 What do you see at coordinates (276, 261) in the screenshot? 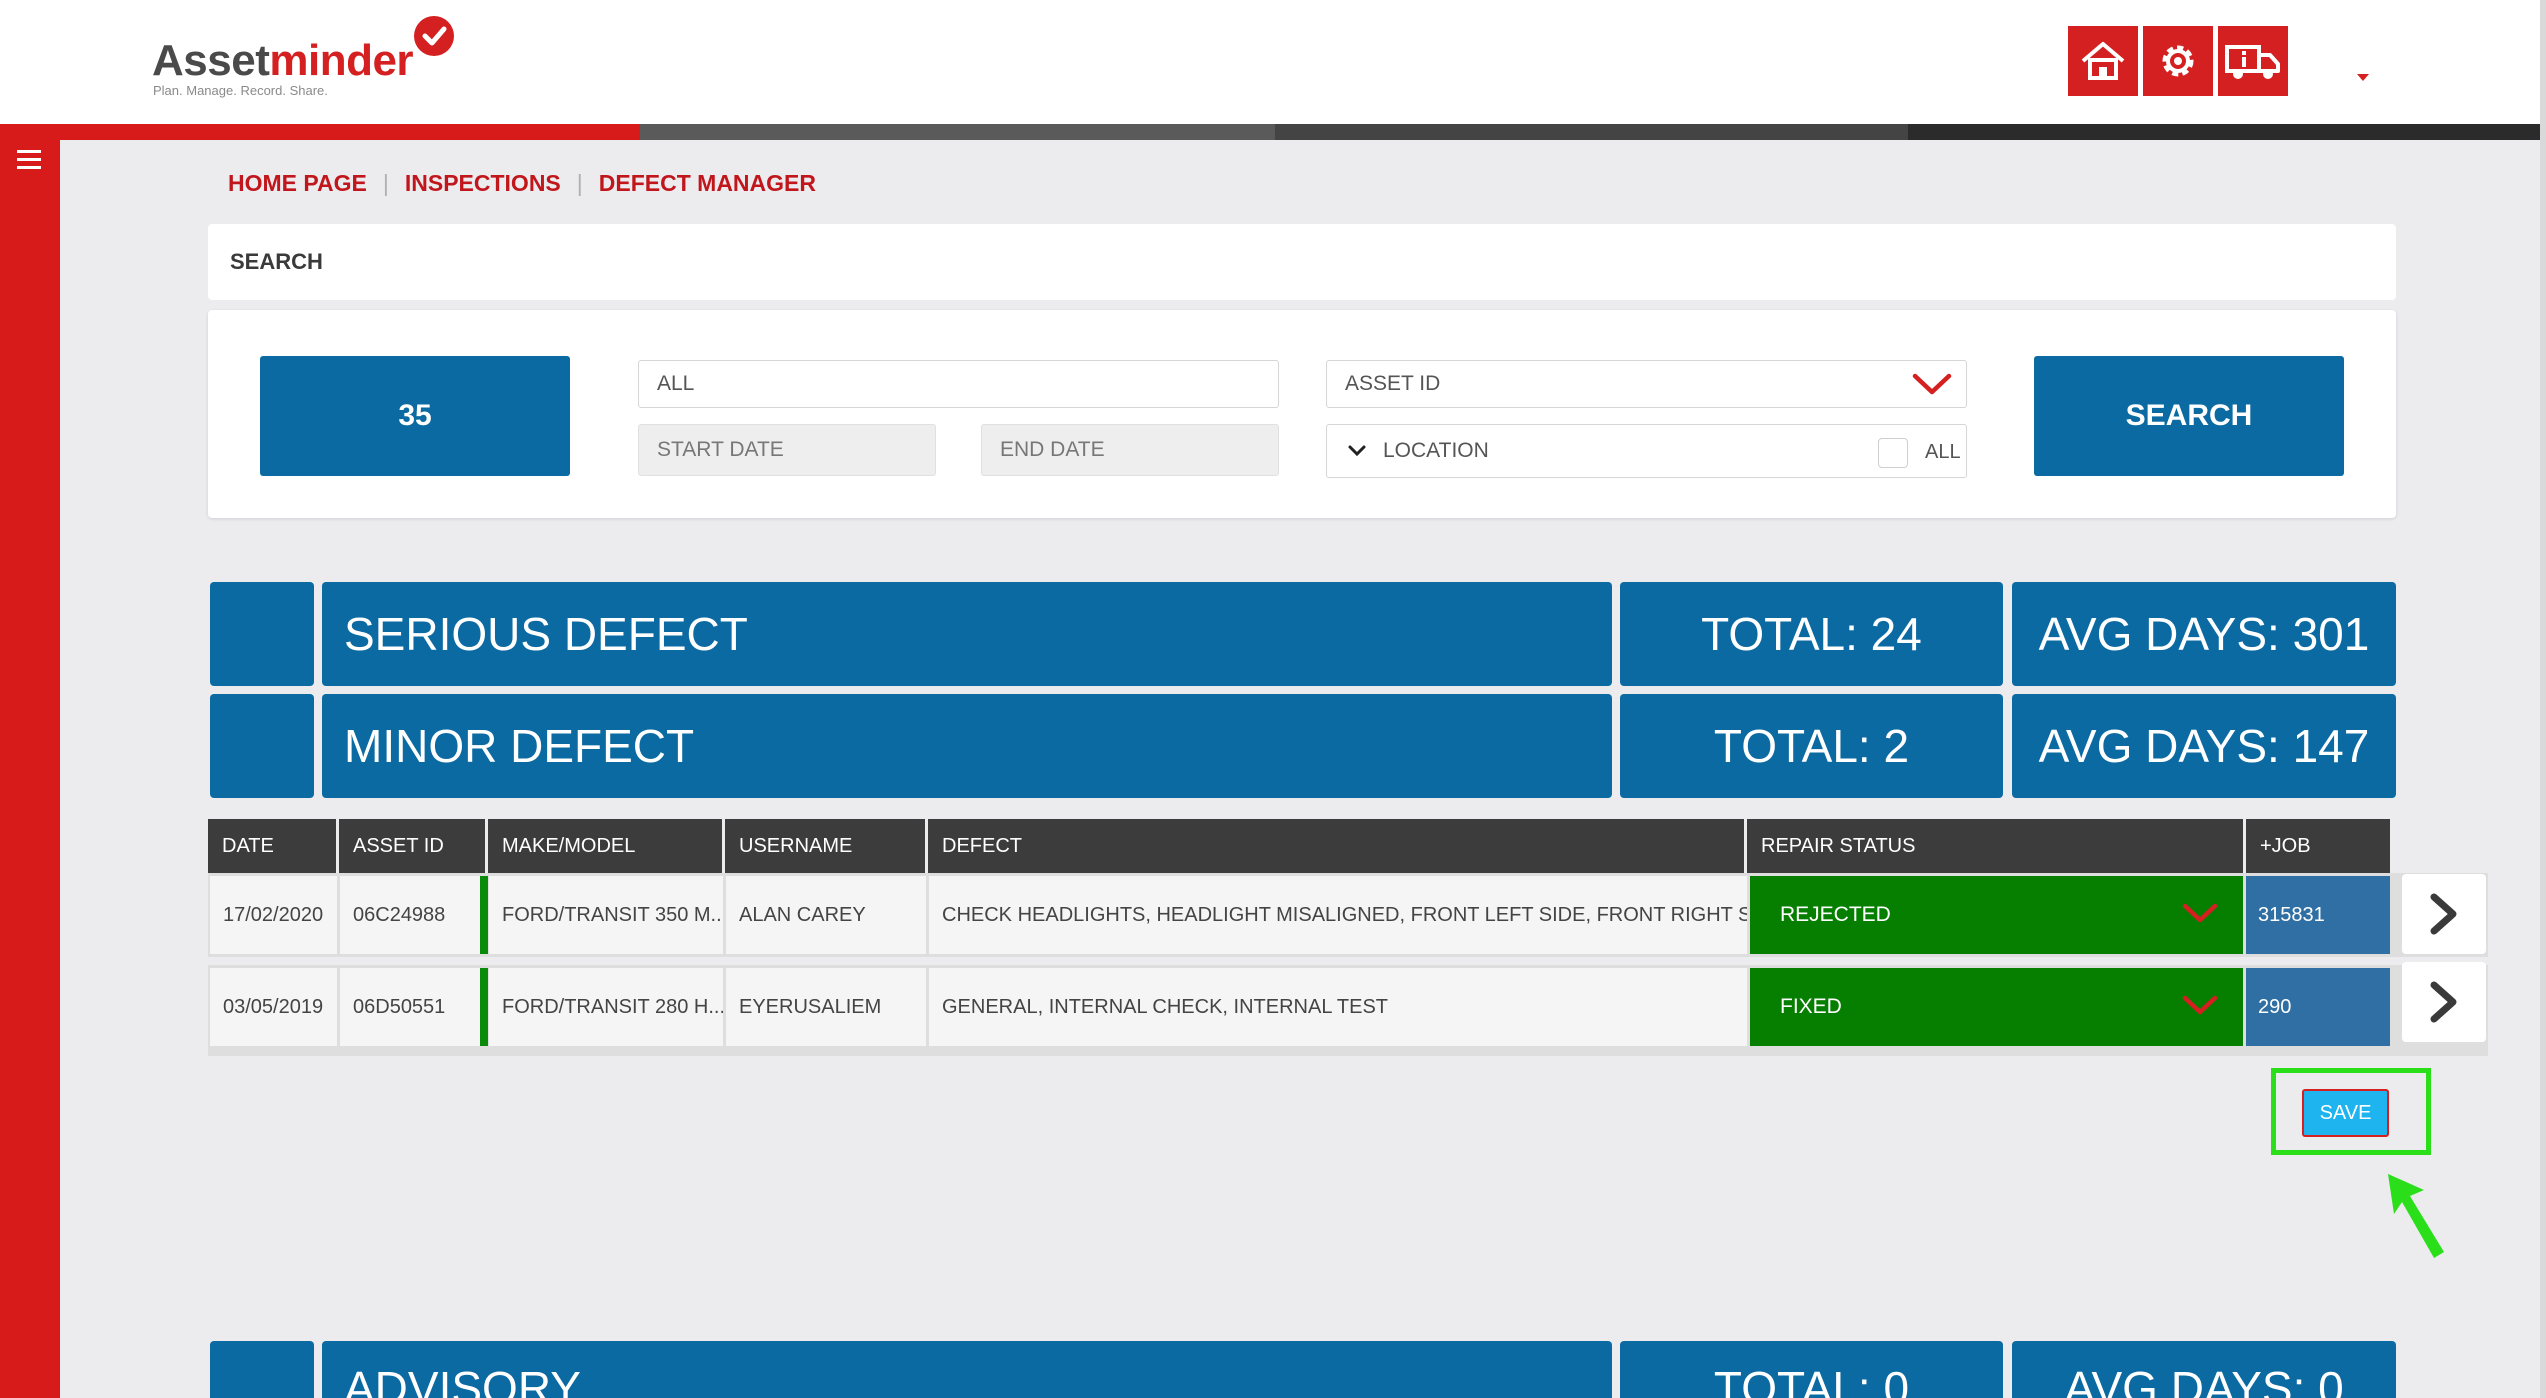
I see `search-section-title: SEARCH` at bounding box center [276, 261].